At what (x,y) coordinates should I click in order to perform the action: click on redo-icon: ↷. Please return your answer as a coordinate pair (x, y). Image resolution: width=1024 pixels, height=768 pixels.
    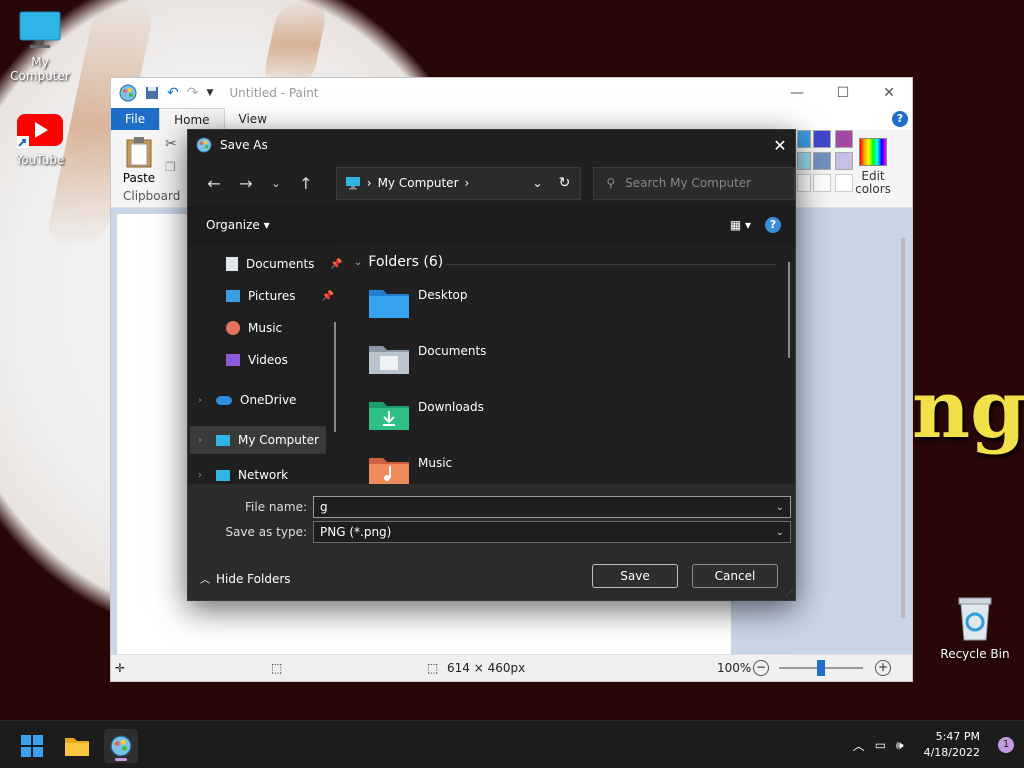
    Looking at the image, I should click on (193, 93).